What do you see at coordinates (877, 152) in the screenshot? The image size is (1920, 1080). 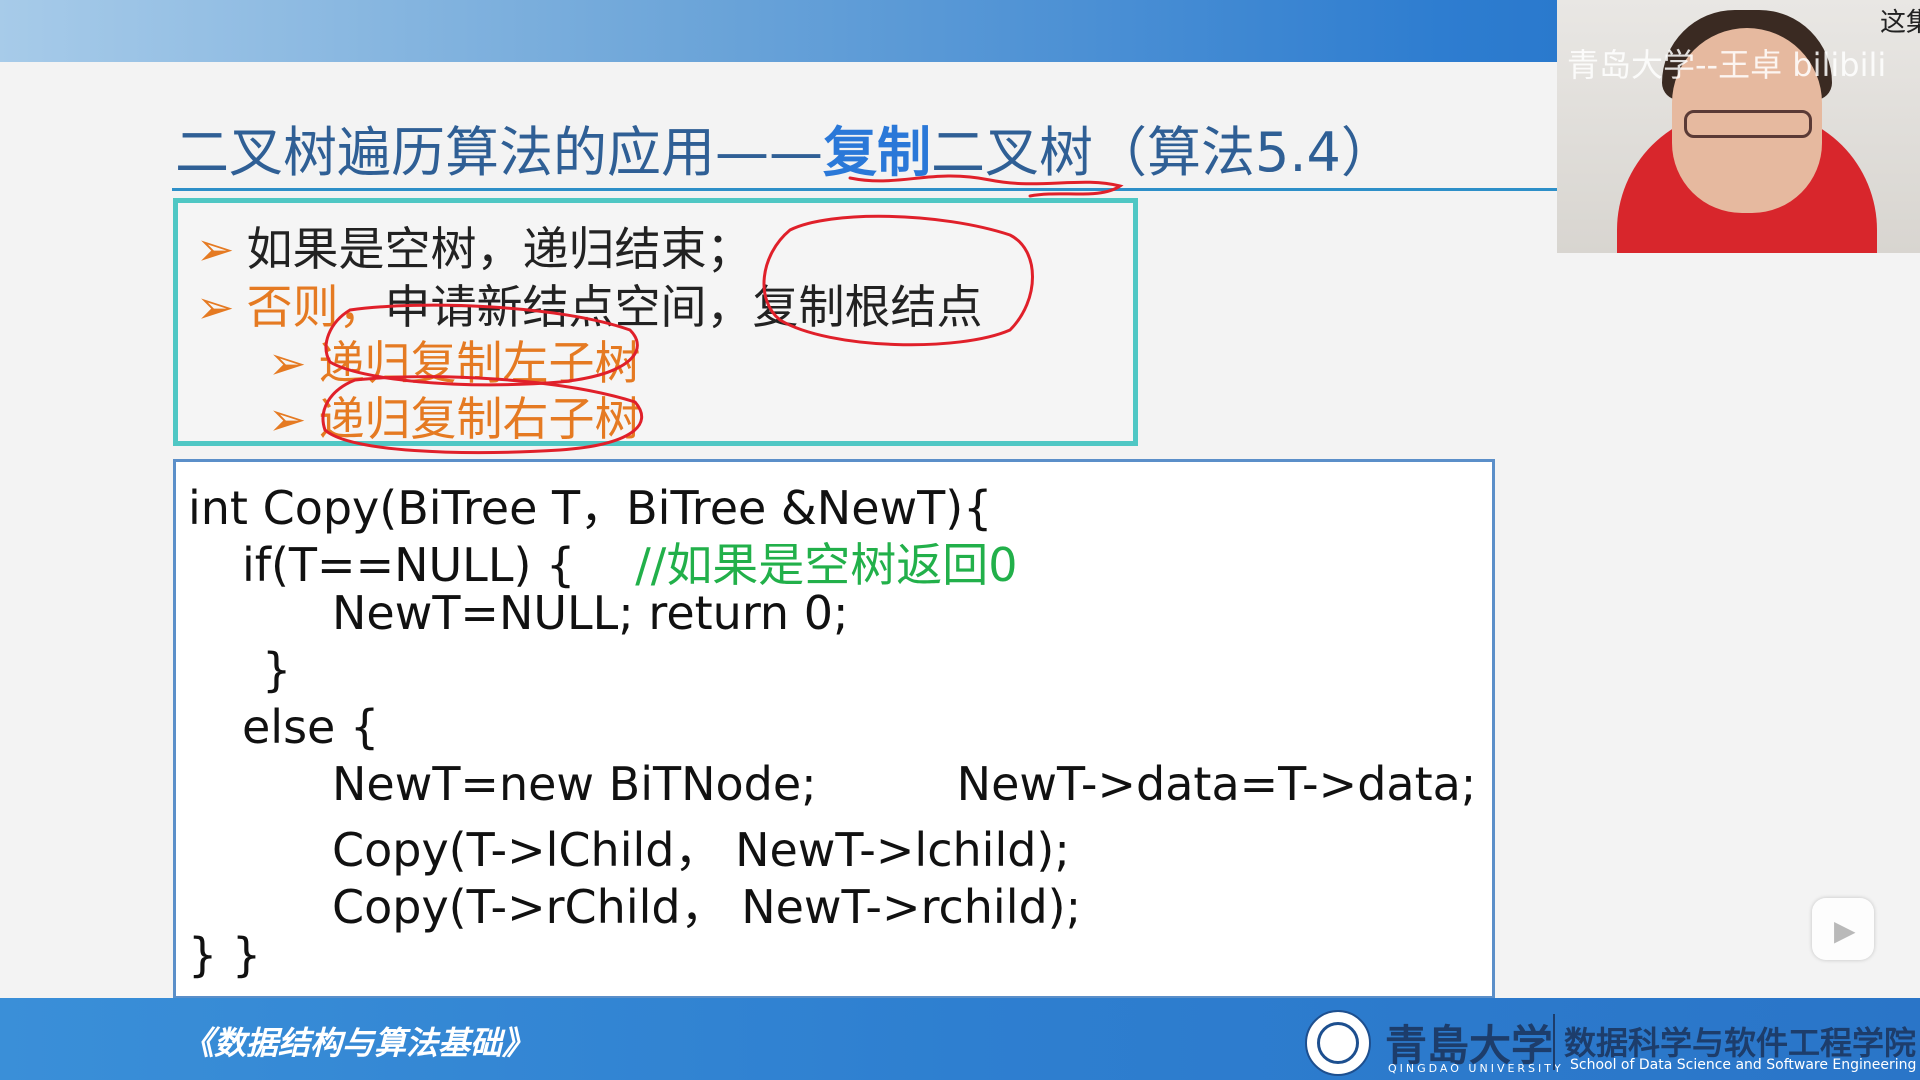 I see `title-highlight: 复制` at bounding box center [877, 152].